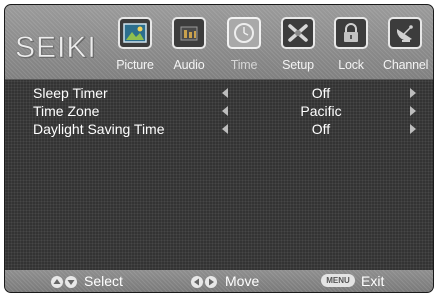 The height and width of the screenshot is (295, 436). What do you see at coordinates (351, 65) in the screenshot?
I see `tab-label: Lock` at bounding box center [351, 65].